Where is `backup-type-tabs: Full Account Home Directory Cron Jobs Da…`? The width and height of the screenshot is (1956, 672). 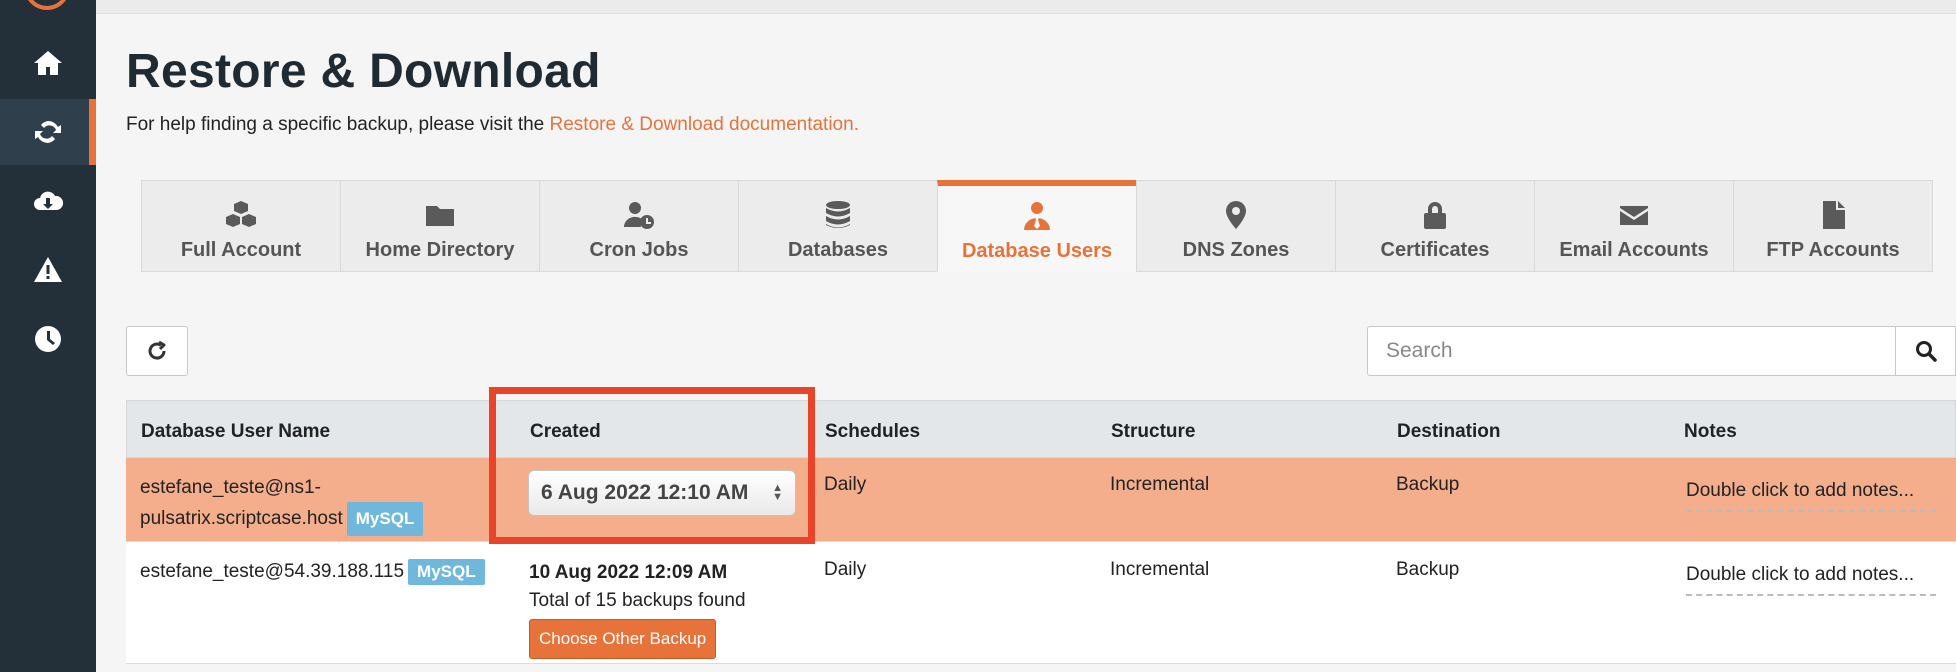 backup-type-tabs: Full Account Home Directory Cron Jobs Da… is located at coordinates (1037, 226).